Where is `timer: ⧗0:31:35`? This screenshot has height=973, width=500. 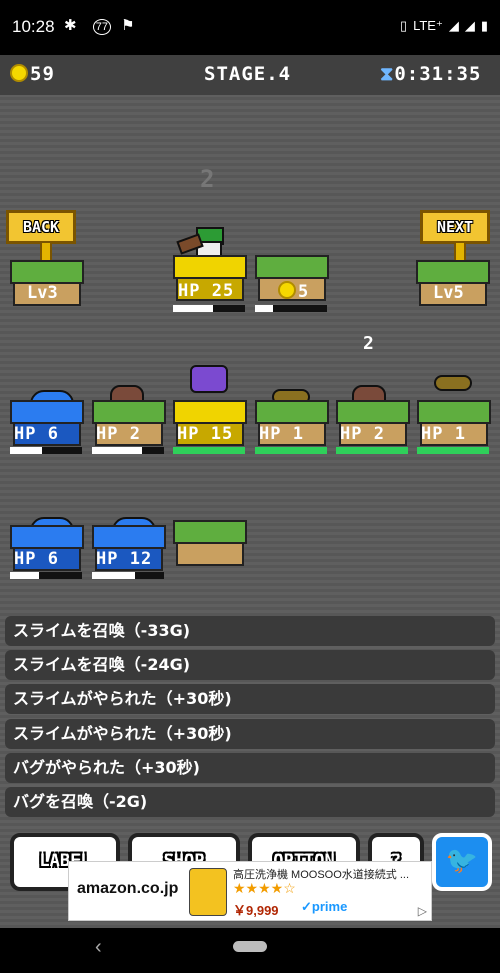
timer: ⧗0:31:35 is located at coordinates (430, 74).